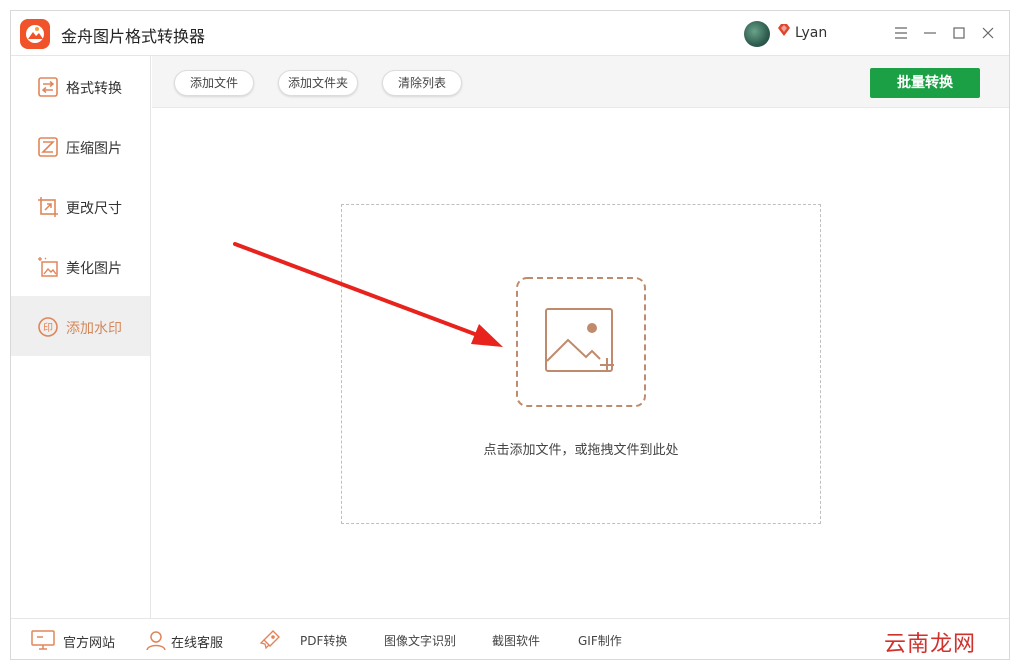  I want to click on sidebar-item-label: 美化图片, so click(94, 269).